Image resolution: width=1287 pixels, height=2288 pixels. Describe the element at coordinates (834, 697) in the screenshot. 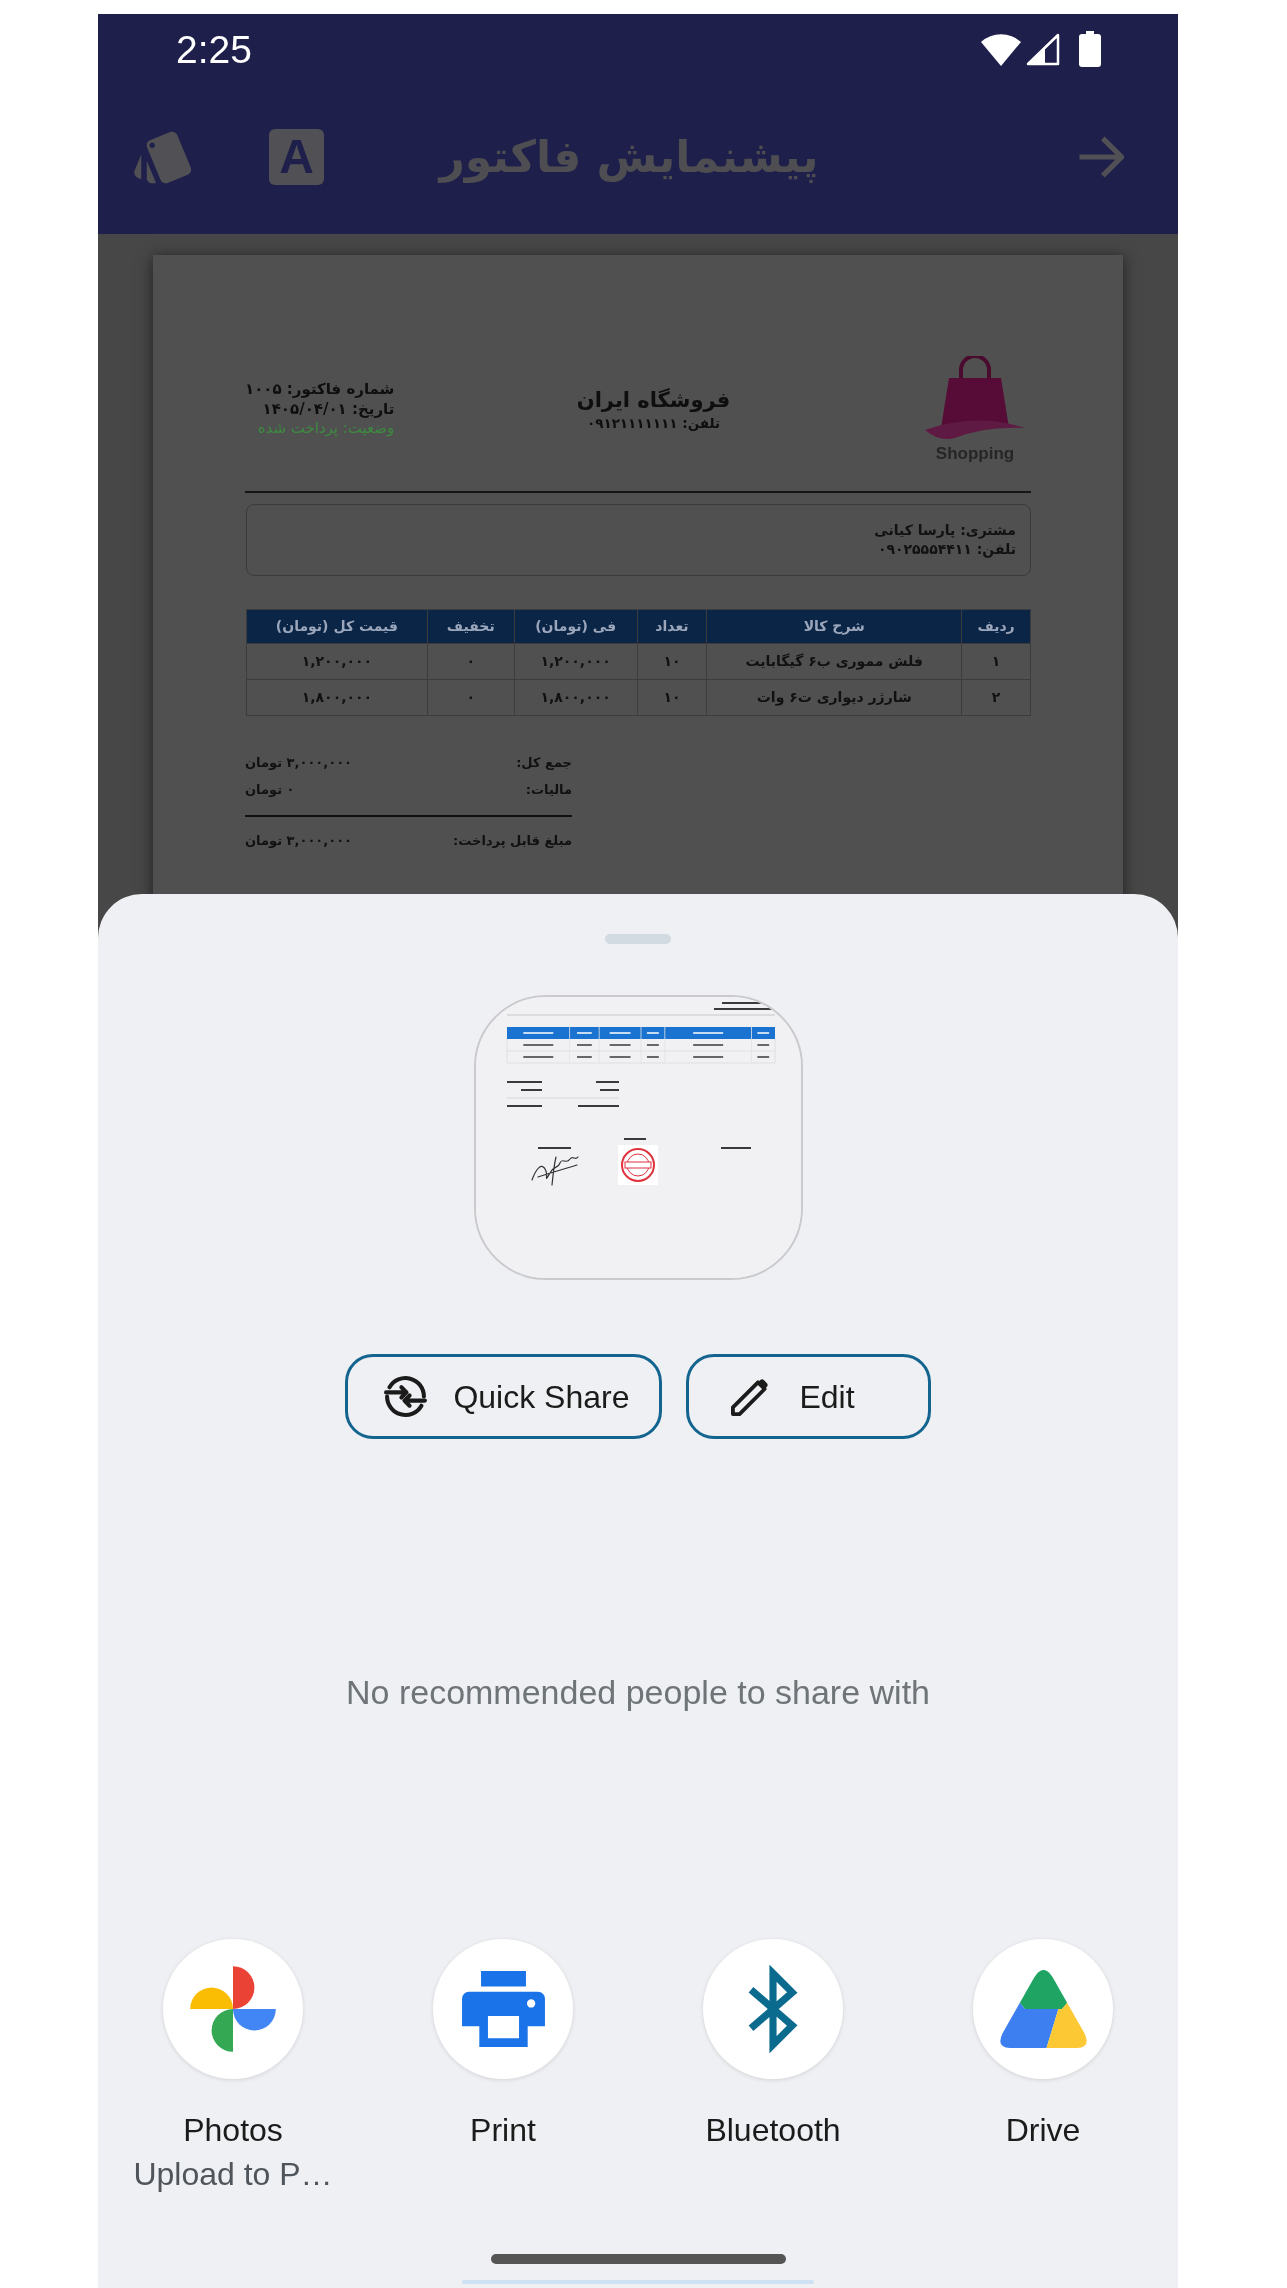

I see `table-cell: شارژر دیواری ت۶ وات` at that location.